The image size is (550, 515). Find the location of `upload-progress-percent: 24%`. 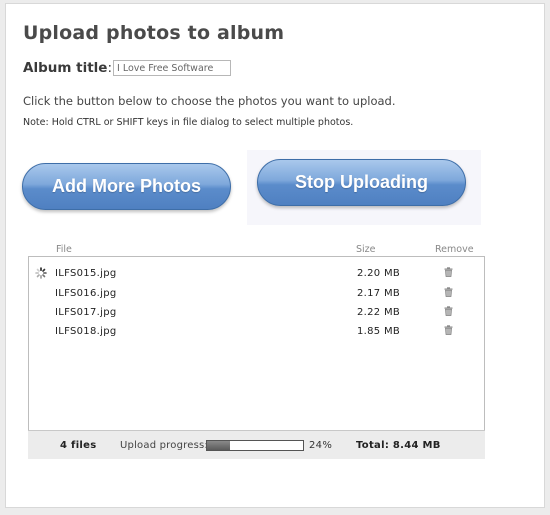

upload-progress-percent: 24% is located at coordinates (321, 445).